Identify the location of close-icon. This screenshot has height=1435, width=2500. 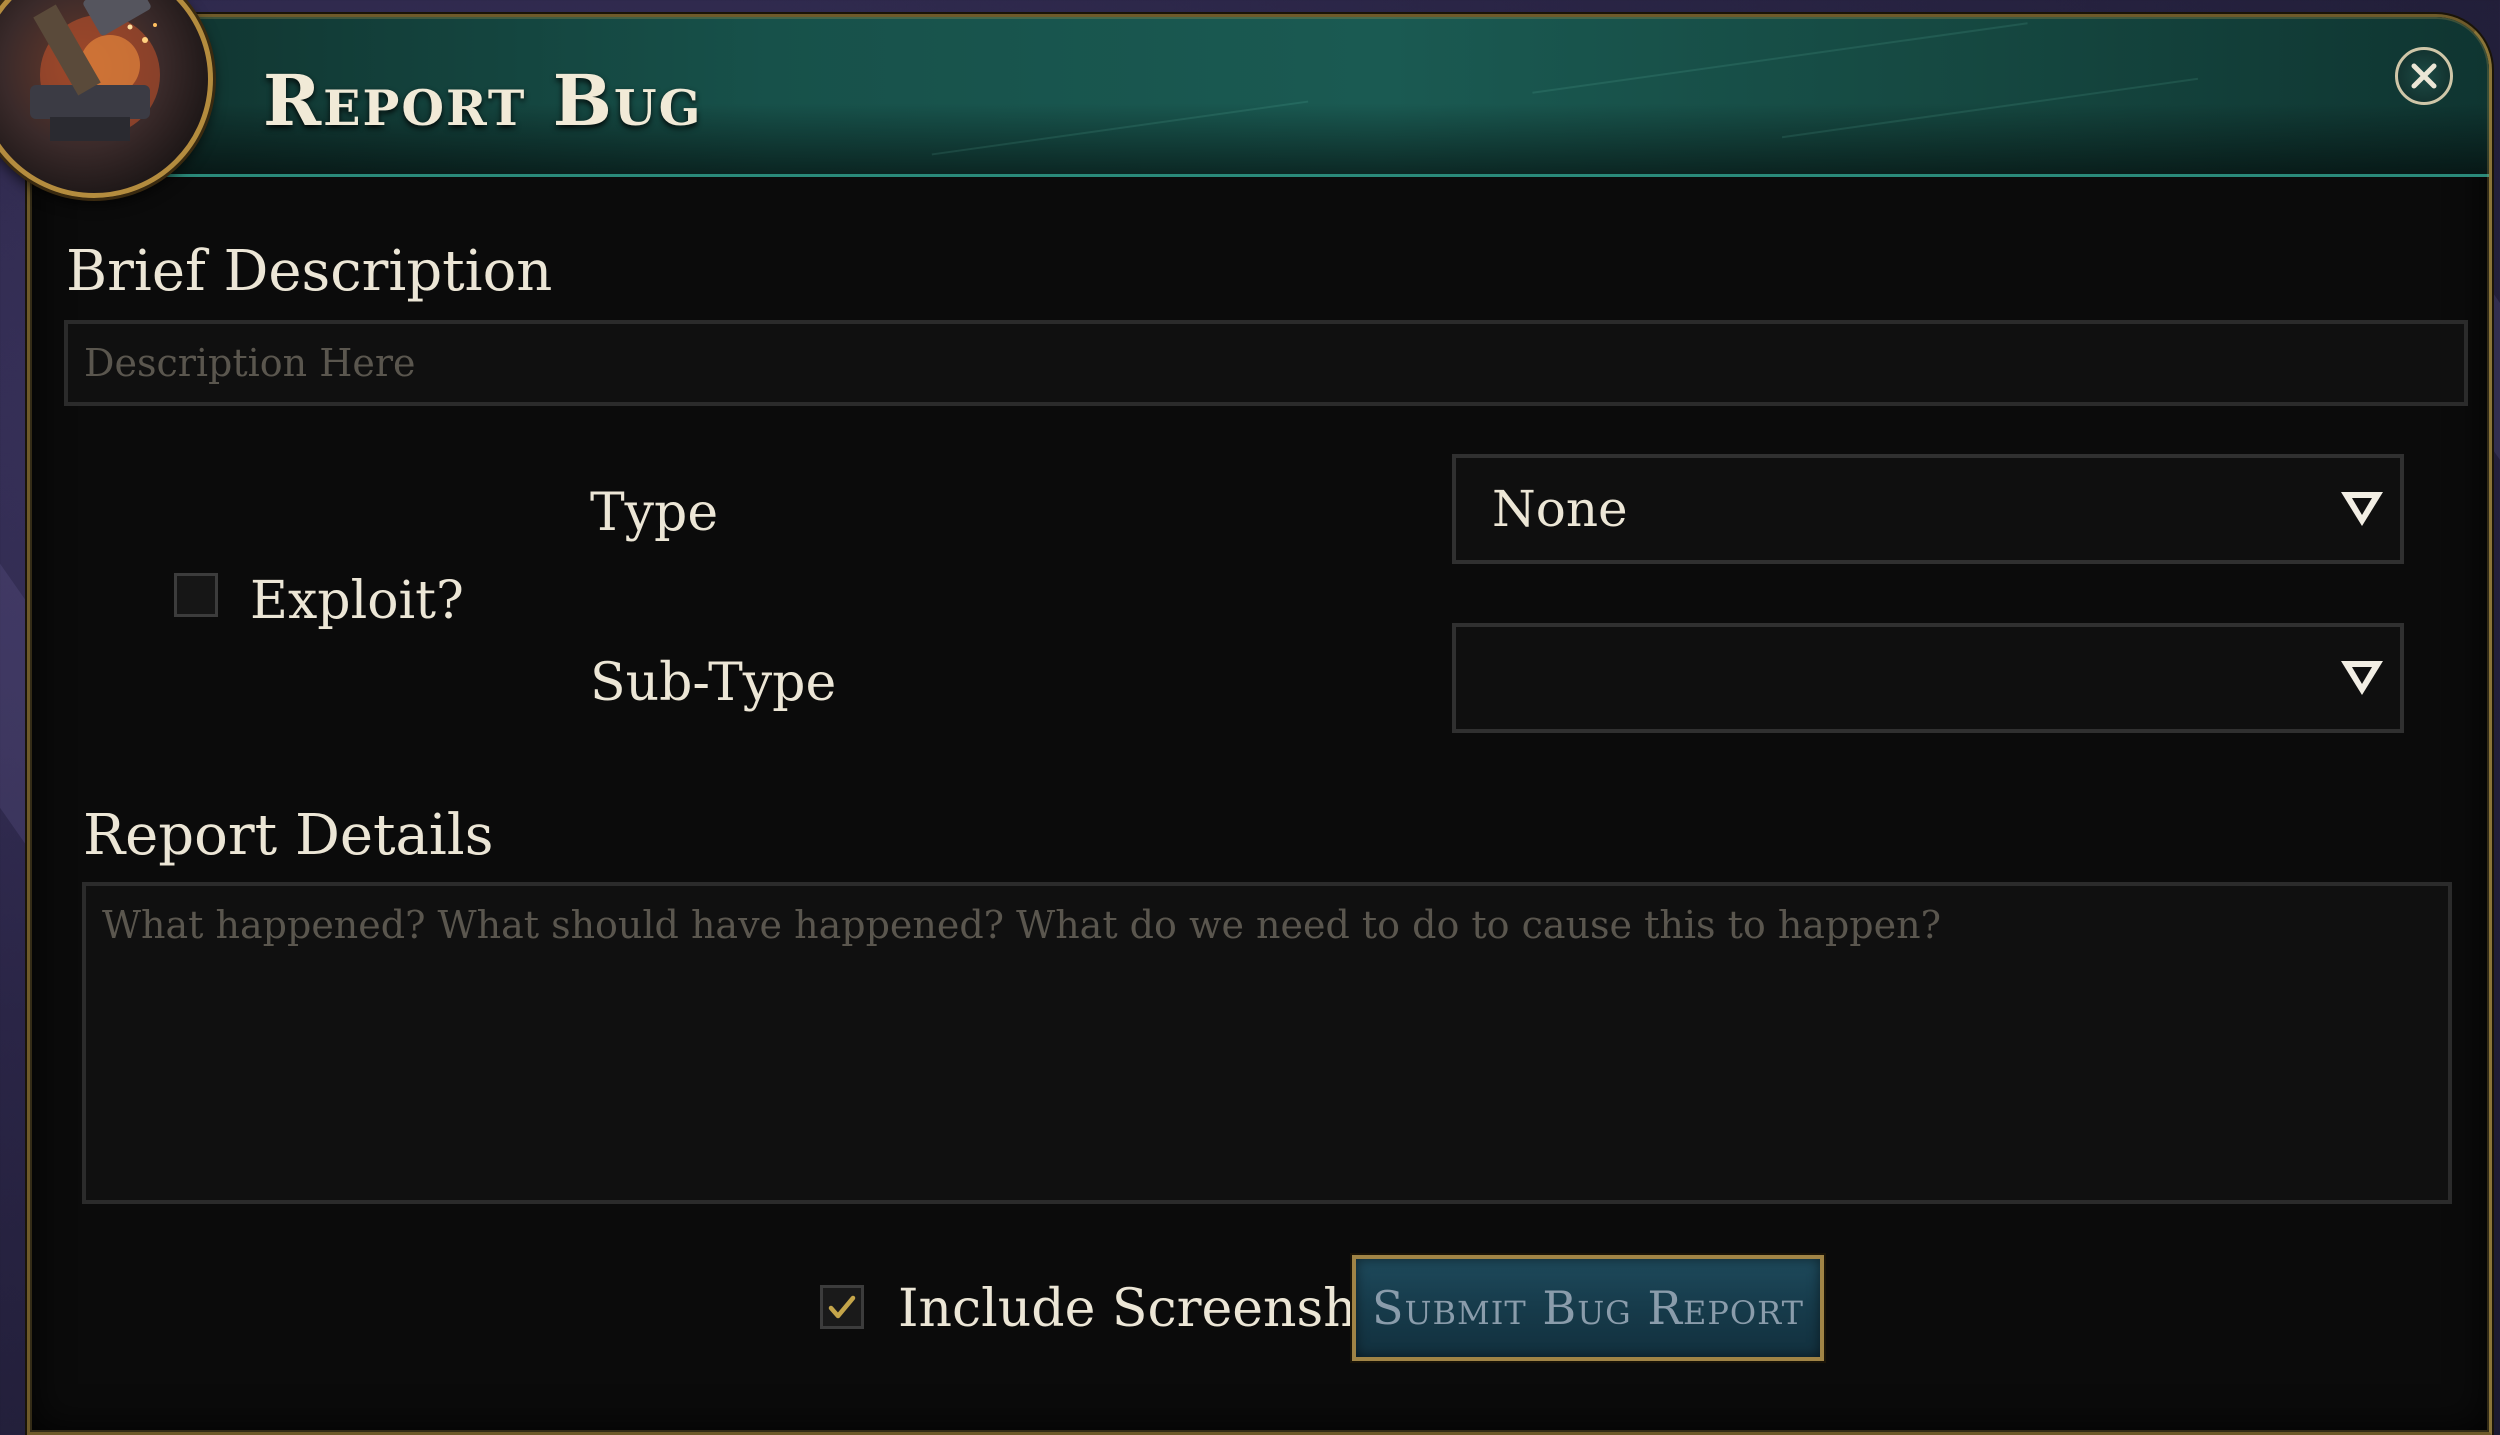
(2424, 76).